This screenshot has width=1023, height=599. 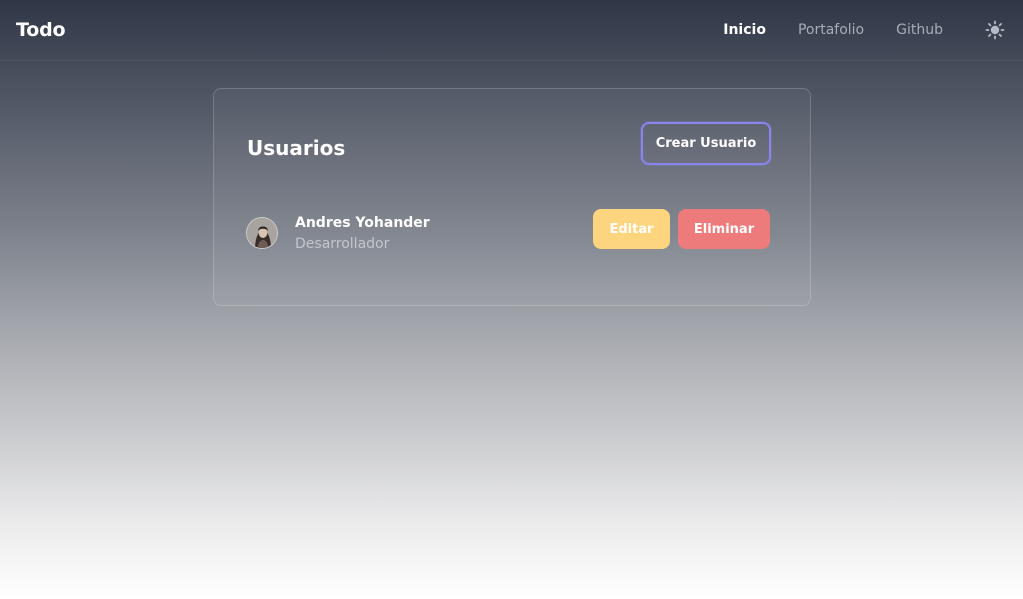 What do you see at coordinates (631, 229) in the screenshot?
I see `edit-user-button: Editar` at bounding box center [631, 229].